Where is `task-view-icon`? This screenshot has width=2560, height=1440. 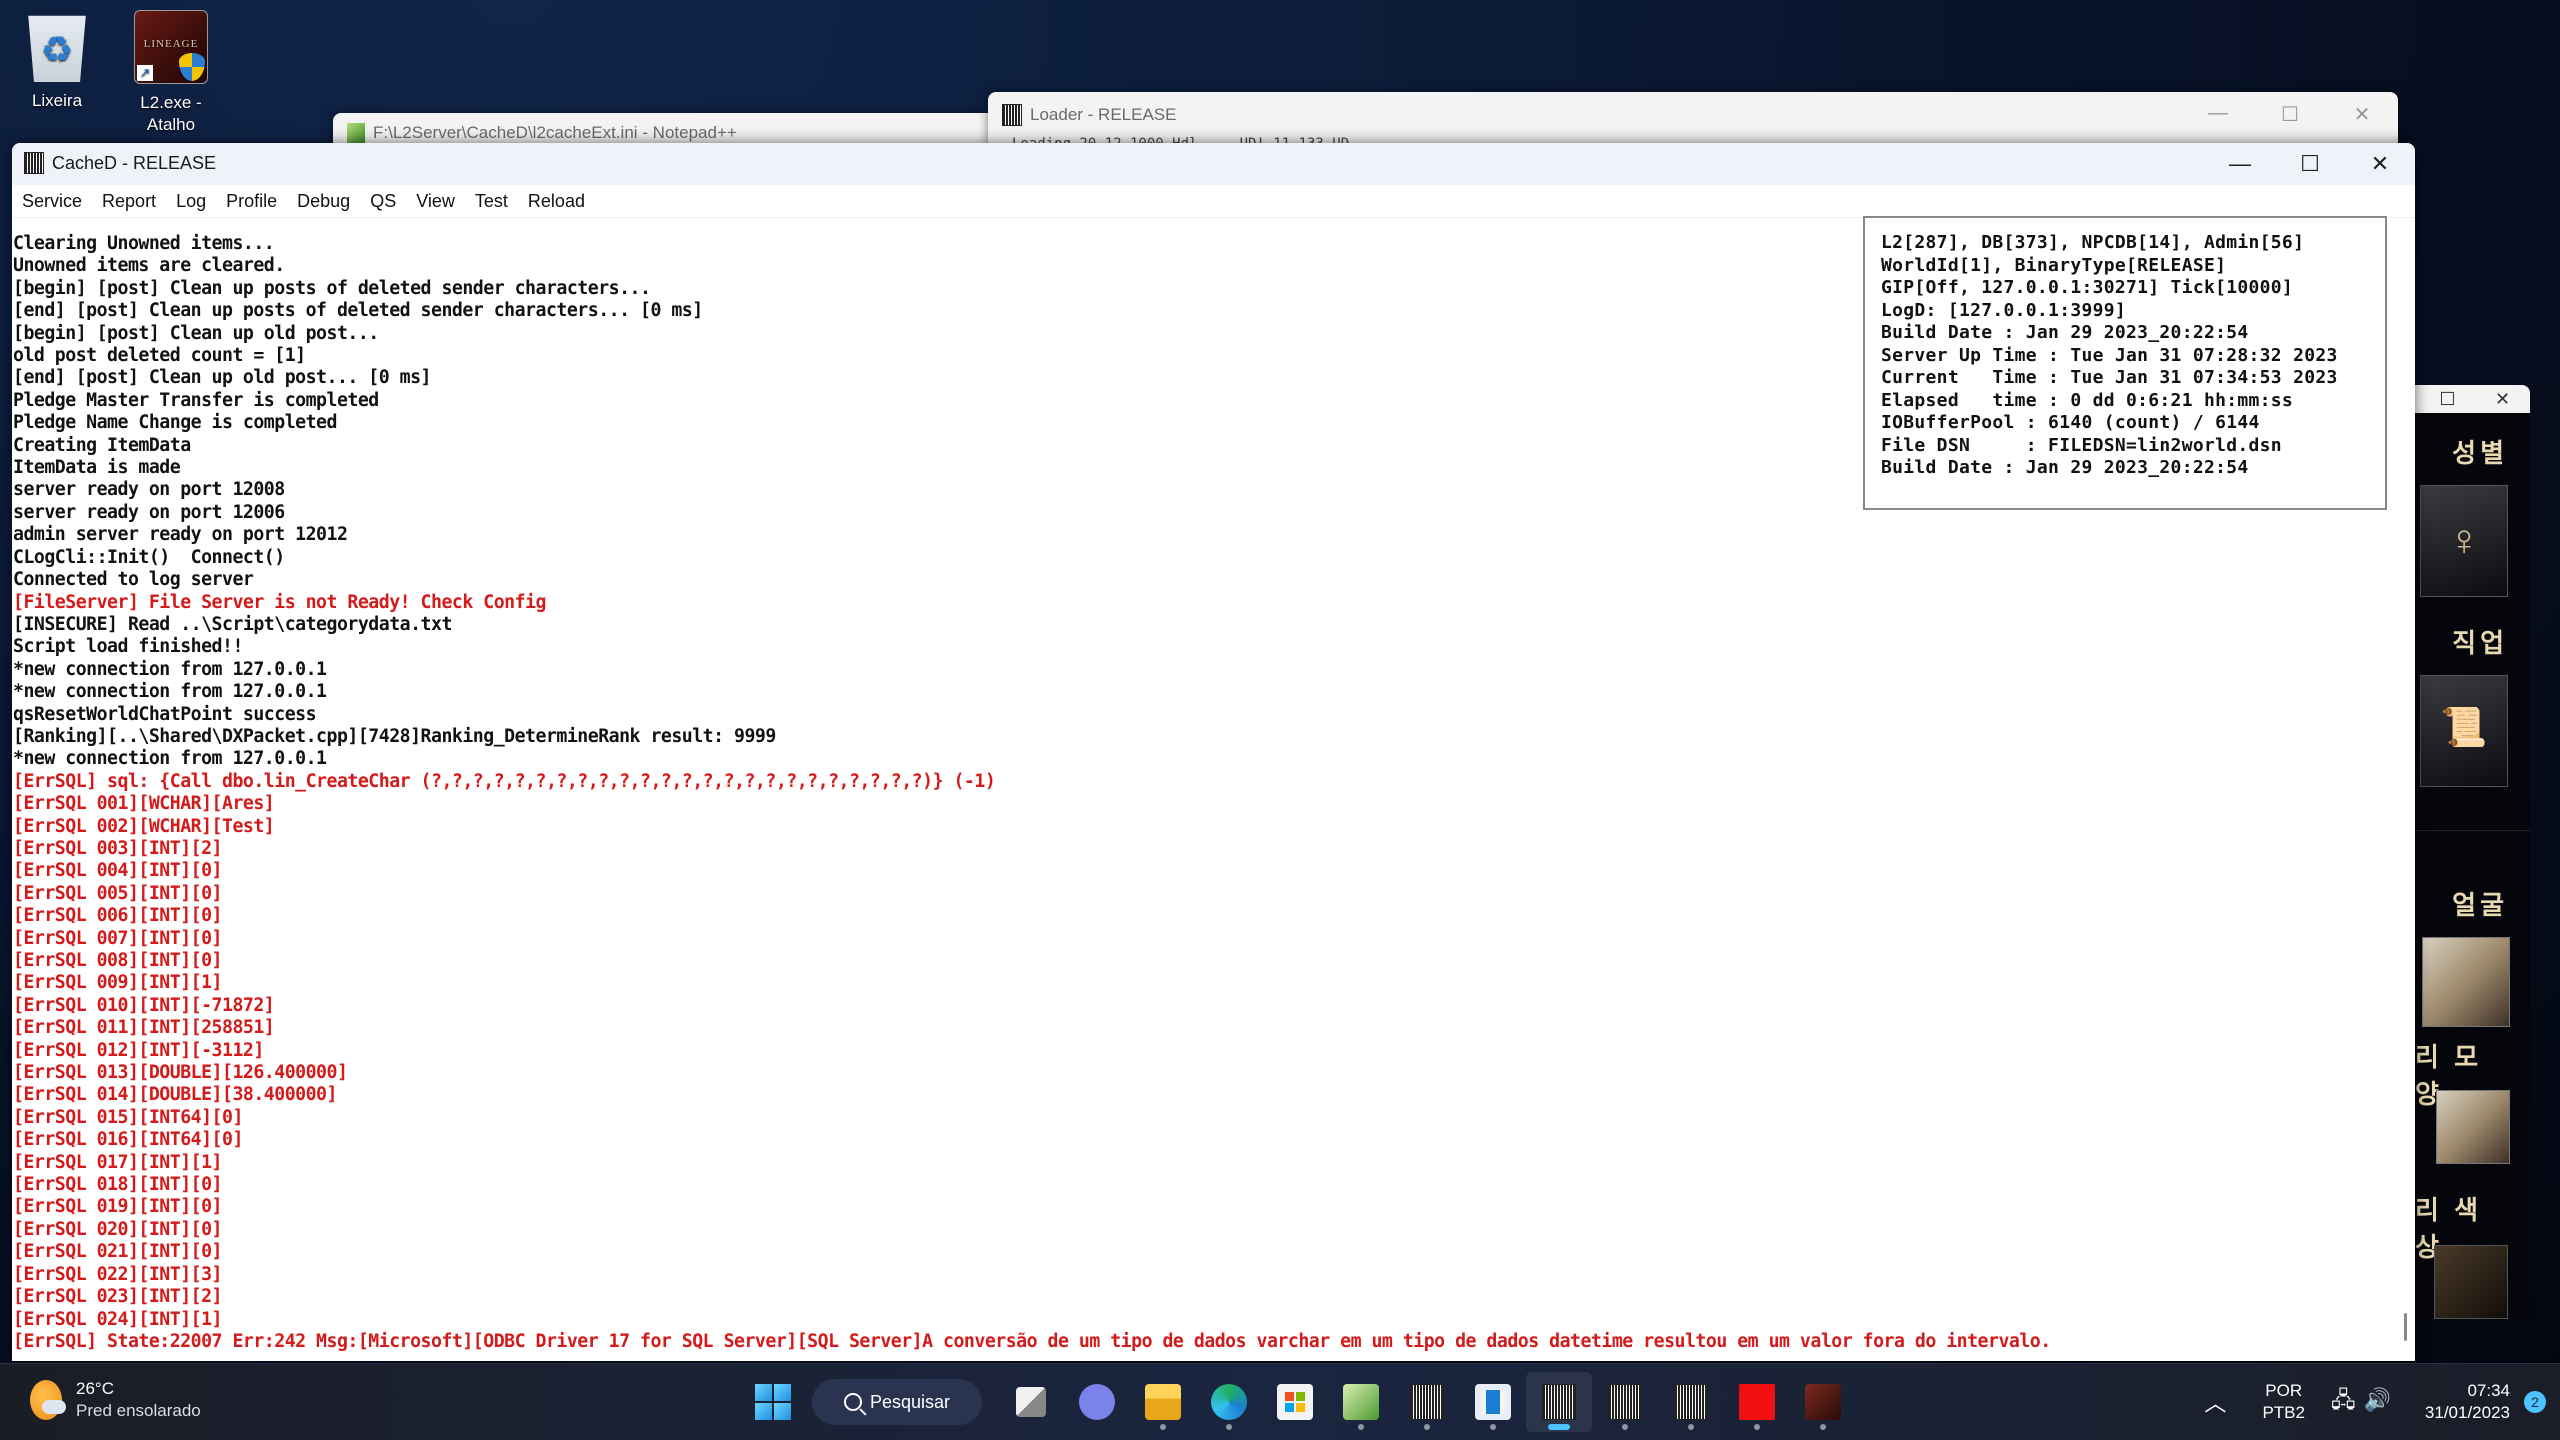
task-view-icon is located at coordinates (1031, 1402).